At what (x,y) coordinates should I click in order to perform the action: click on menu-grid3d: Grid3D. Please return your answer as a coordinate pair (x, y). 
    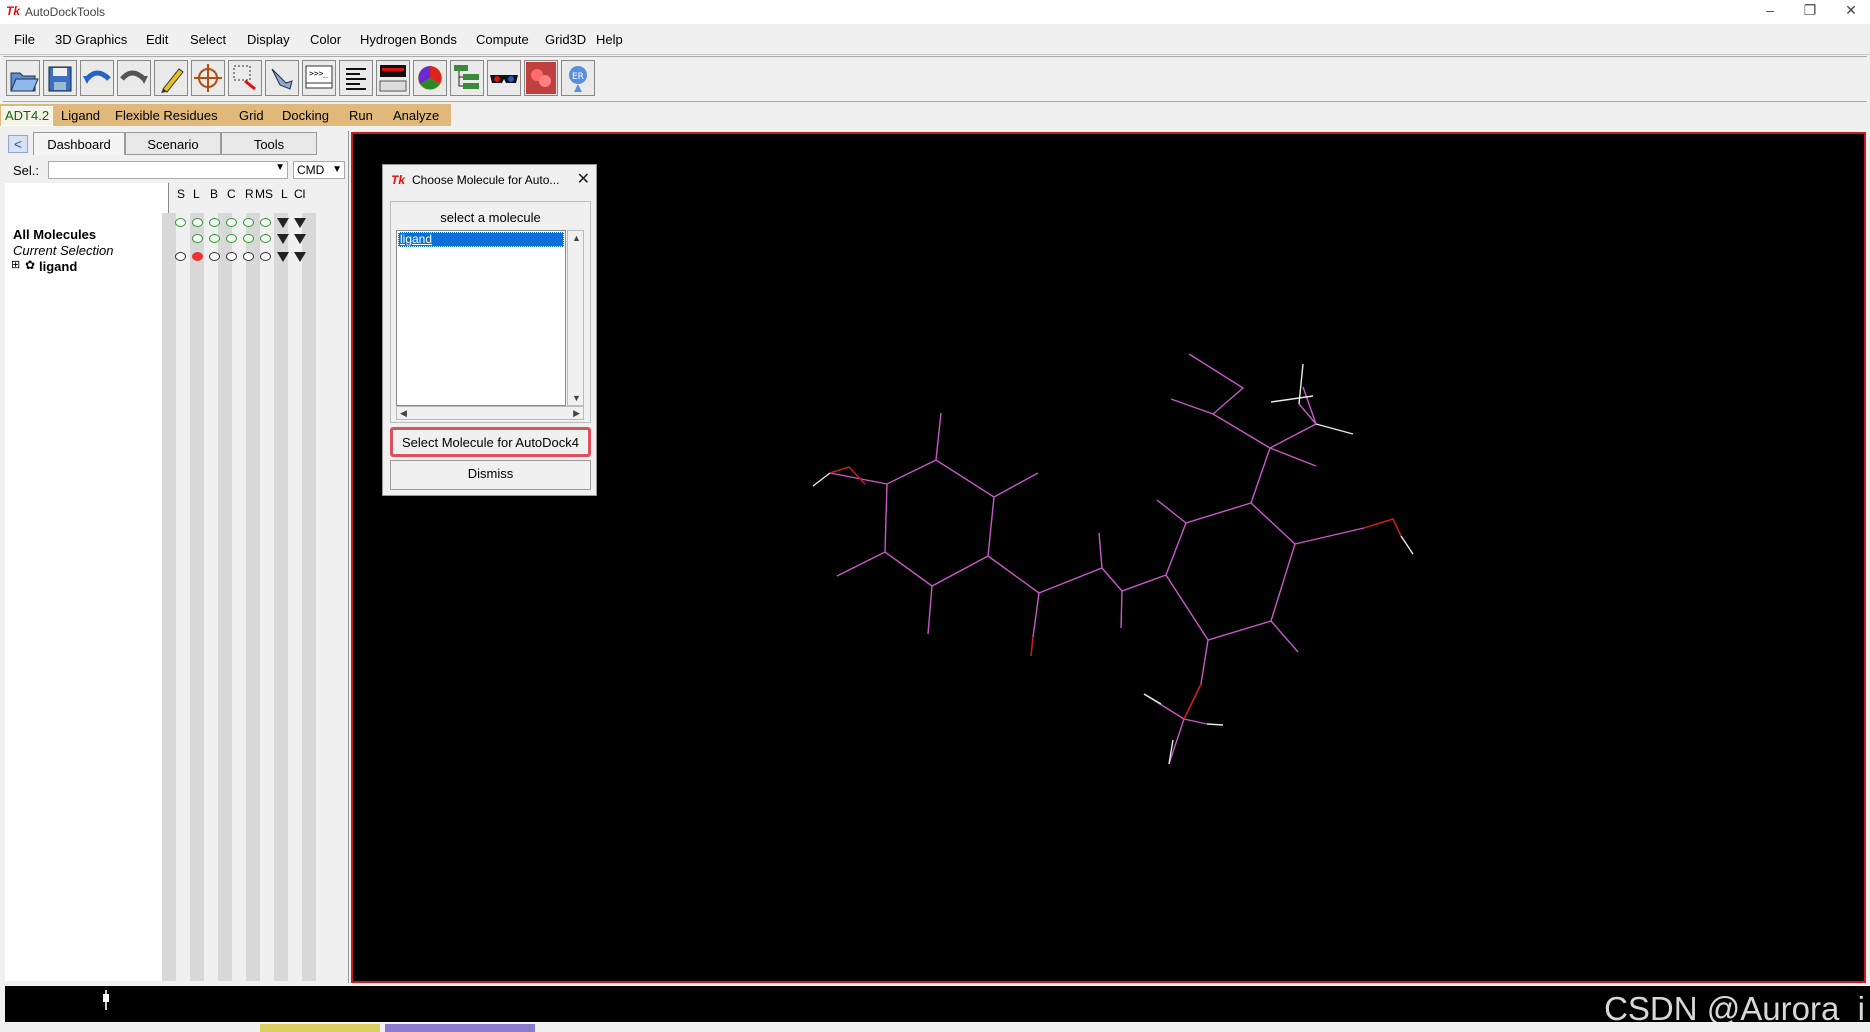
    Looking at the image, I should click on (565, 39).